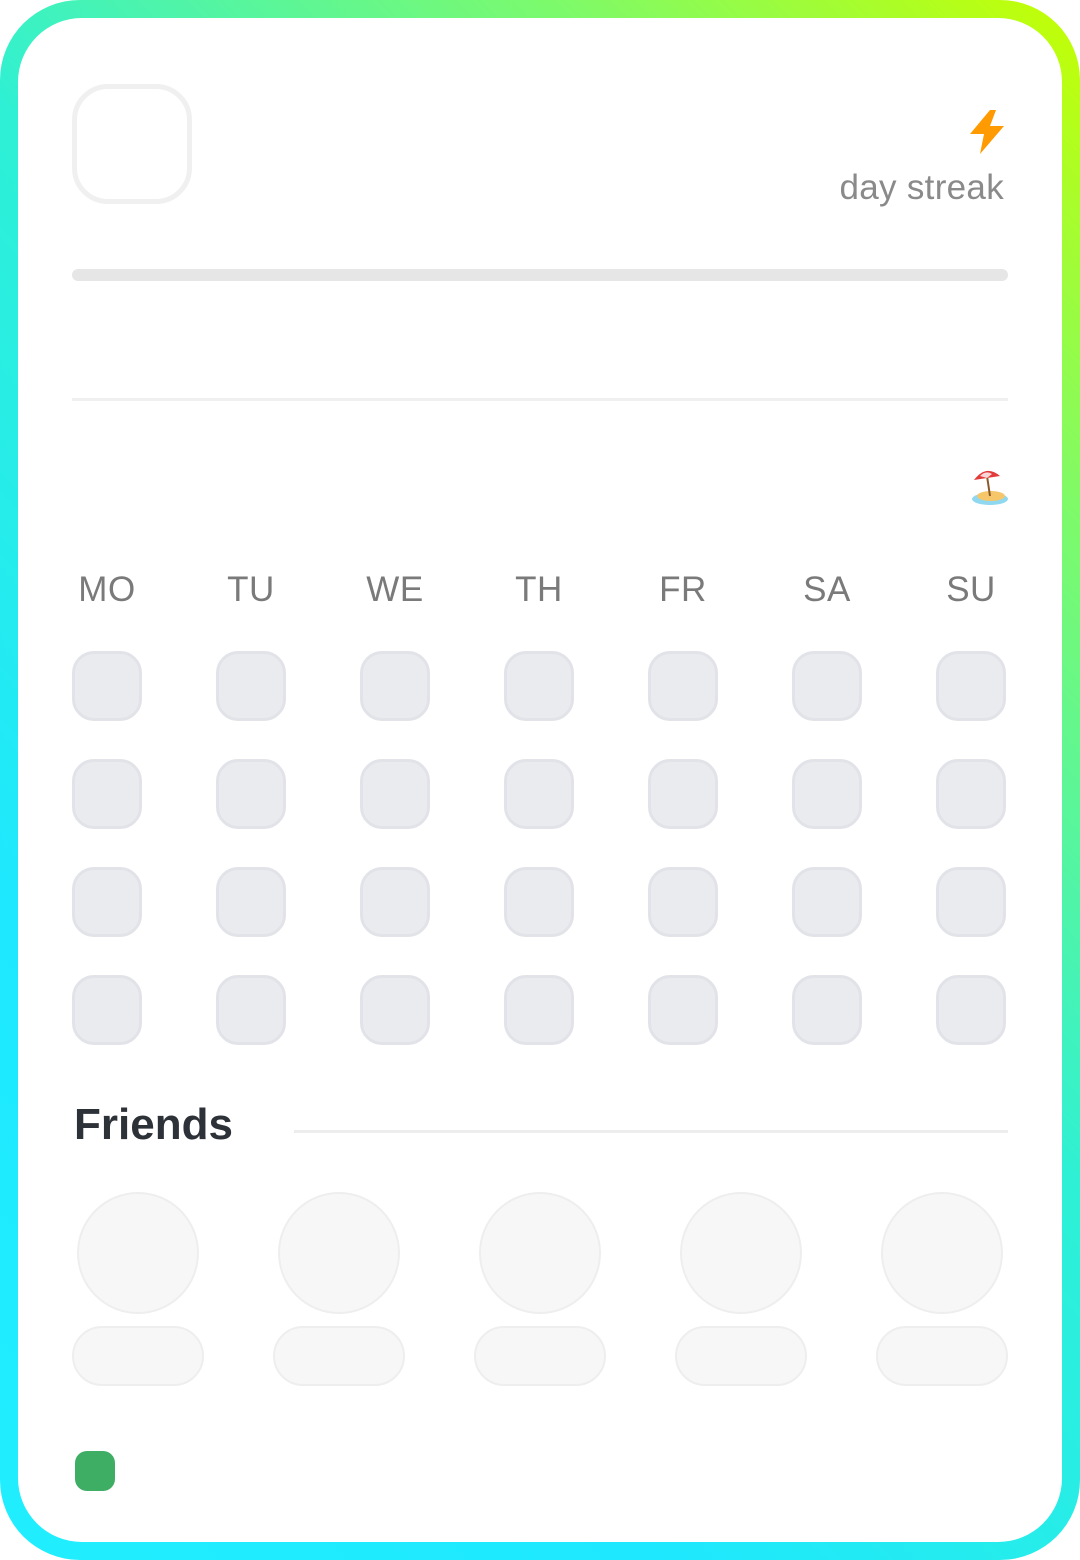 This screenshot has height=1560, width=1080. What do you see at coordinates (683, 589) in the screenshot?
I see `weekday-label-fr: FR` at bounding box center [683, 589].